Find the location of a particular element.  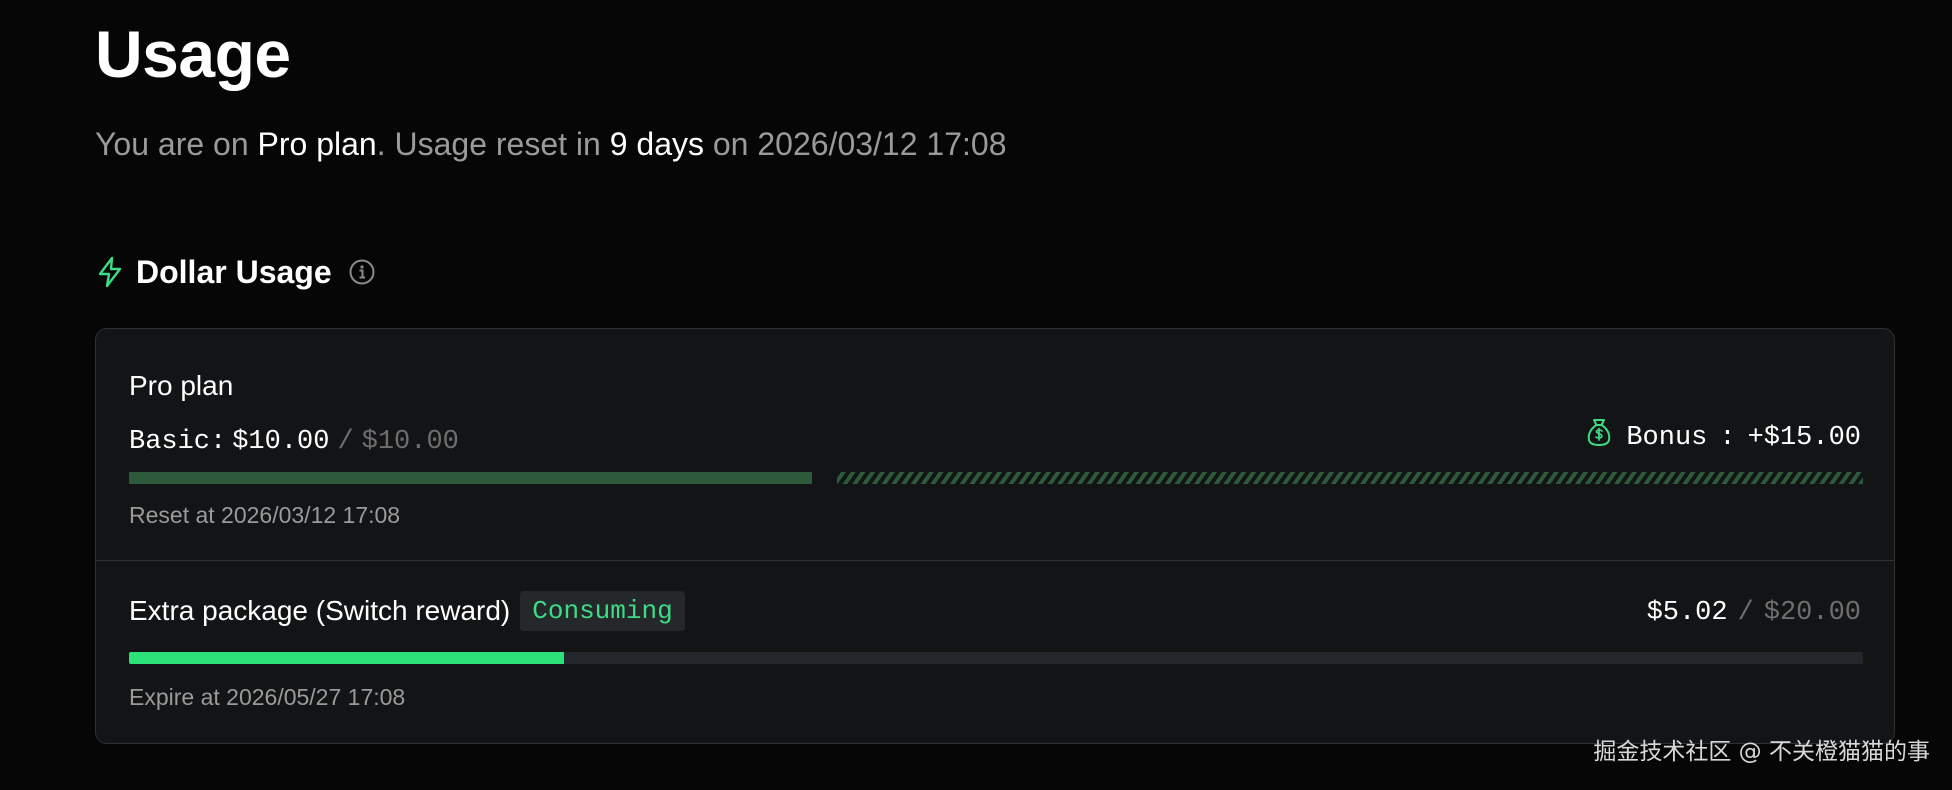

extra-package-name: Extra package (Switch reward) is located at coordinates (320, 610).